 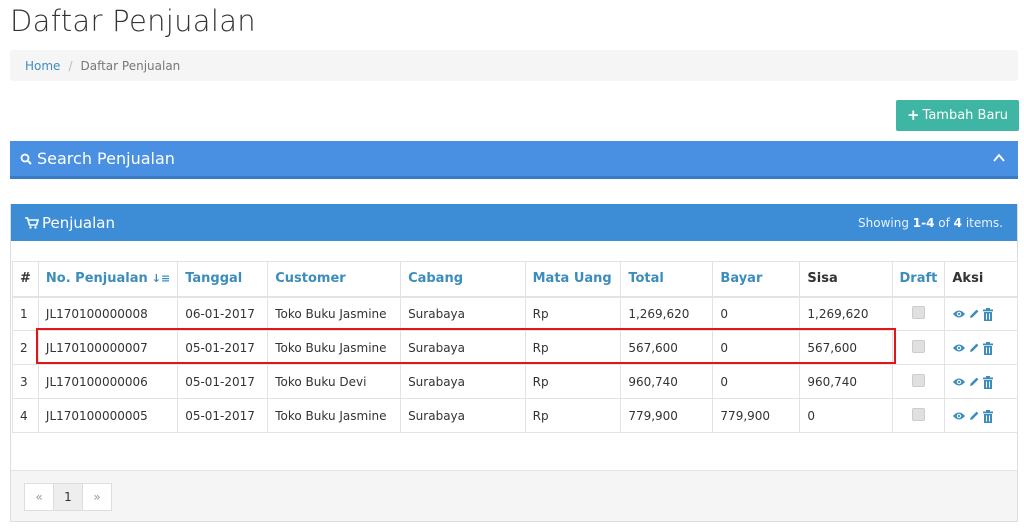 I want to click on cell-num: 1, so click(x=25, y=313).